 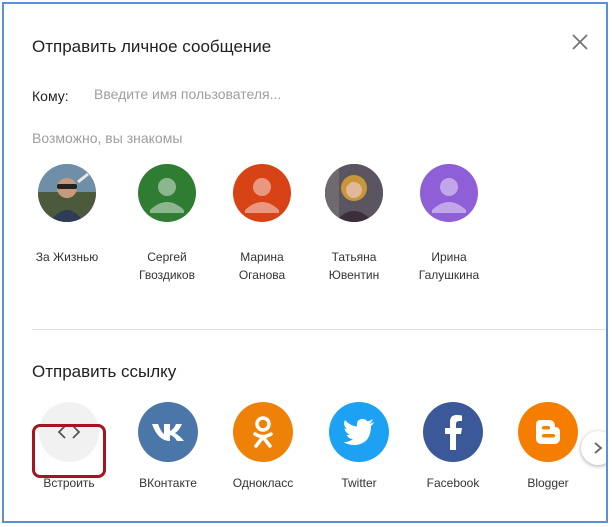 I want to click on contact-name: Марина Оганова, so click(x=262, y=266).